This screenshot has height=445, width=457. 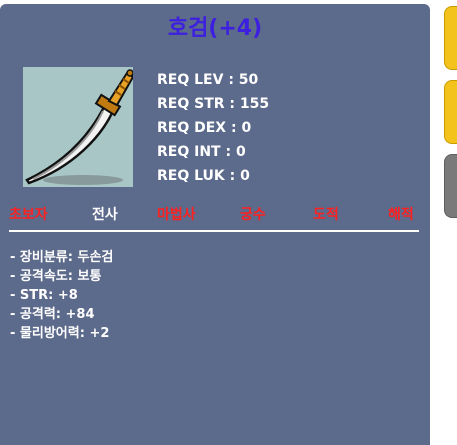 What do you see at coordinates (28, 215) in the screenshot?
I see `job-beginner: 초보자` at bounding box center [28, 215].